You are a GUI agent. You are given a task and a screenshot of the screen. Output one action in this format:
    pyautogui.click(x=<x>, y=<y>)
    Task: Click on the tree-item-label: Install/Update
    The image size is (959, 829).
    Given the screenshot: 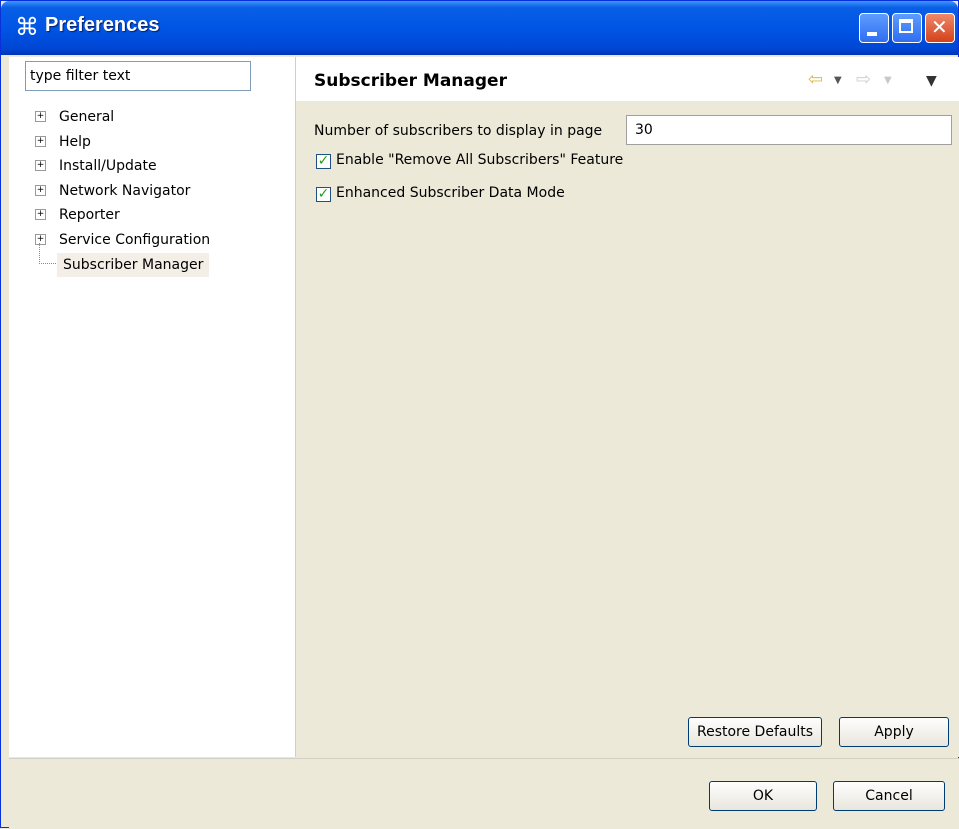 What is the action you would take?
    pyautogui.click(x=108, y=166)
    